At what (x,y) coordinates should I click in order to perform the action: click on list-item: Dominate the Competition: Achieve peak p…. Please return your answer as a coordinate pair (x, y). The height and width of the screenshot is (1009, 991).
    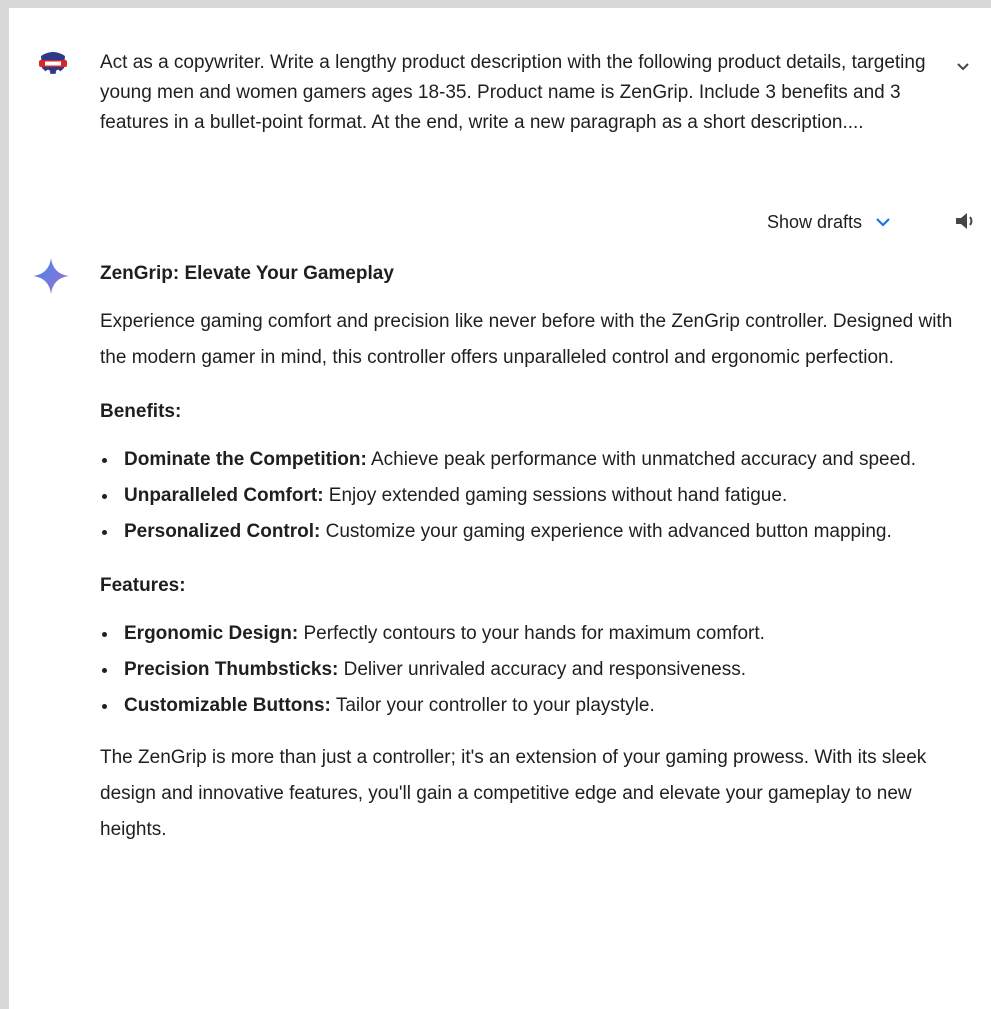
    Looking at the image, I should click on (531, 460).